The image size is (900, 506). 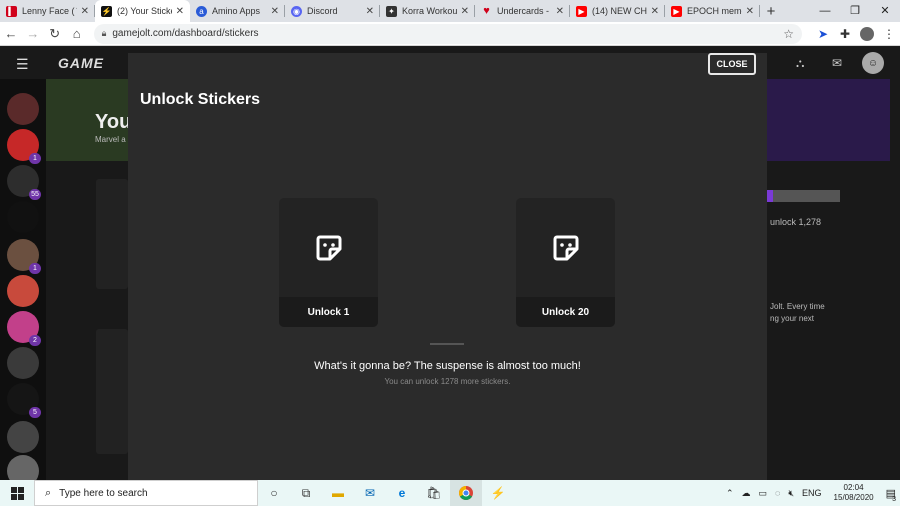 I want to click on home-icon: ⌂, so click(x=77, y=33).